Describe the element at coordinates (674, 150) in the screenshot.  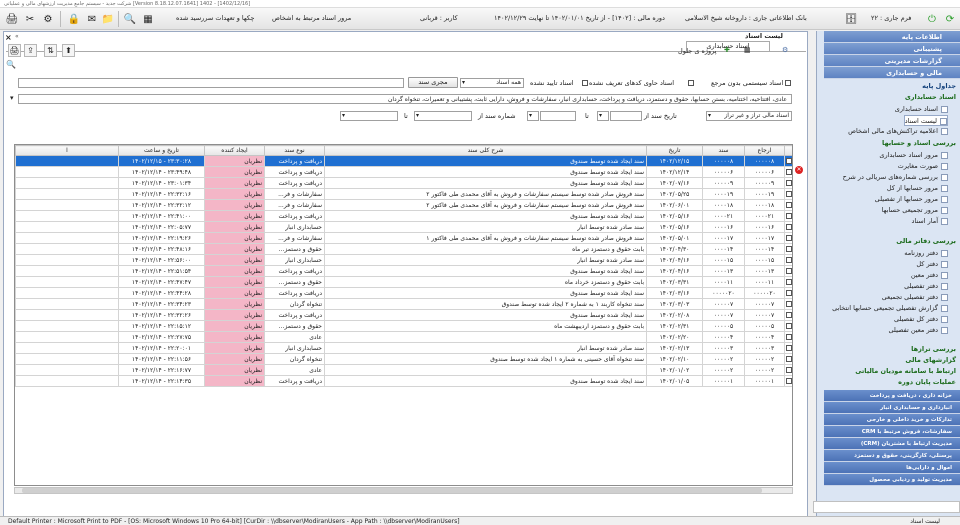
I see `column-header-date: تاریخ` at that location.